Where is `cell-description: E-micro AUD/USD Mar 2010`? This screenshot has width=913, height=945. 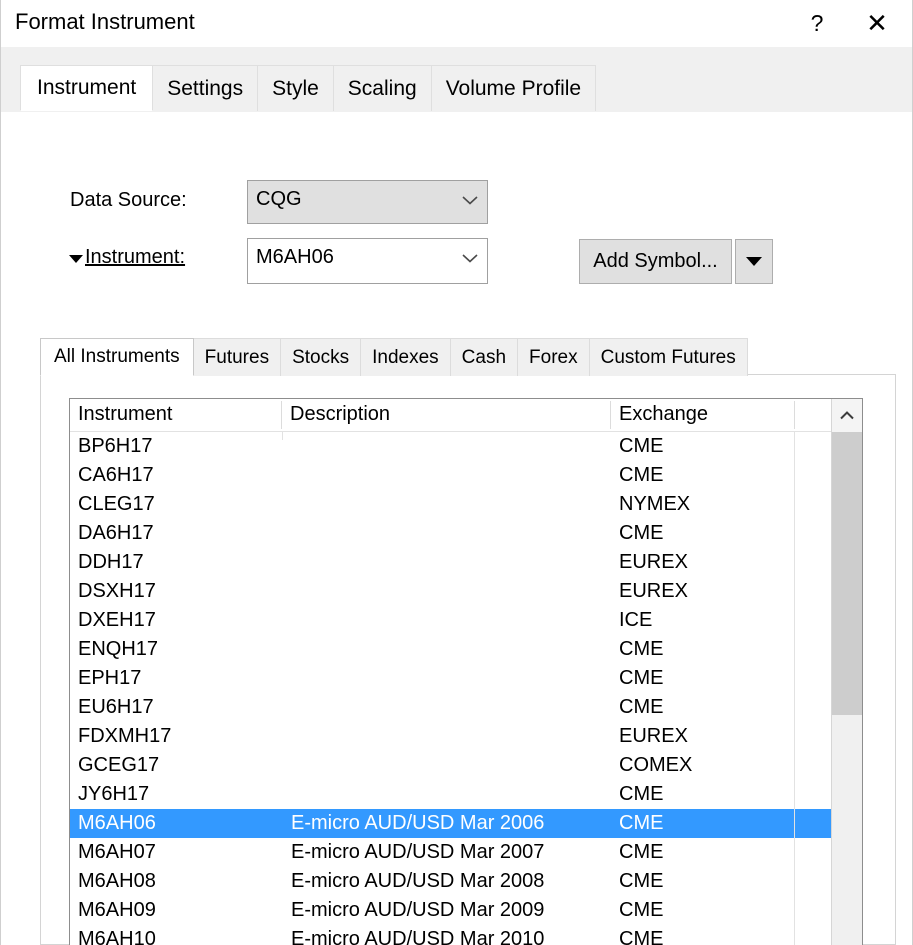
cell-description: E-micro AUD/USD Mar 2010 is located at coordinates (418, 936).